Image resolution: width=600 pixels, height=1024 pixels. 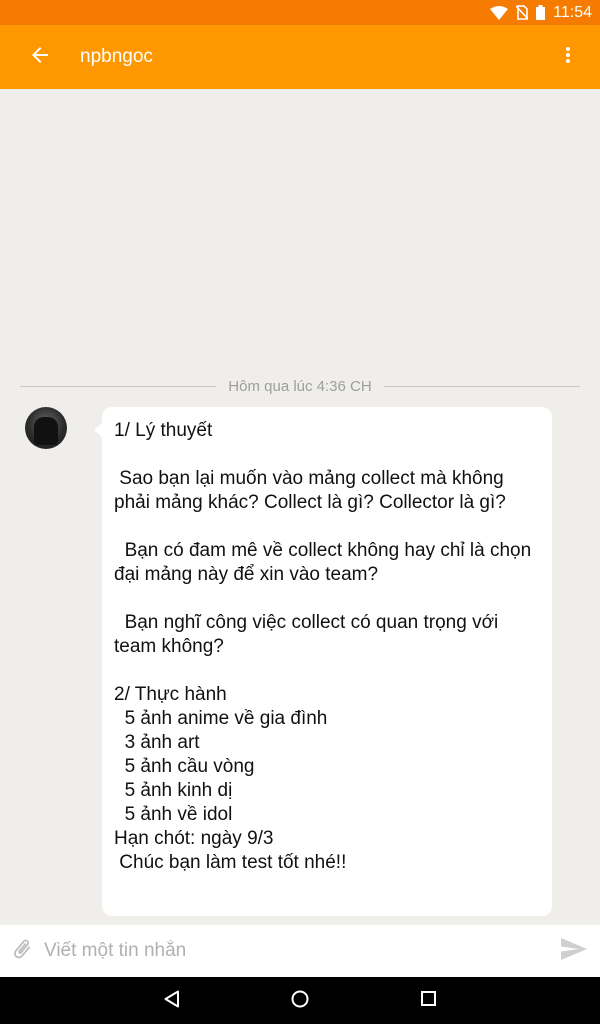 I want to click on message-input, so click(x=296, y=951).